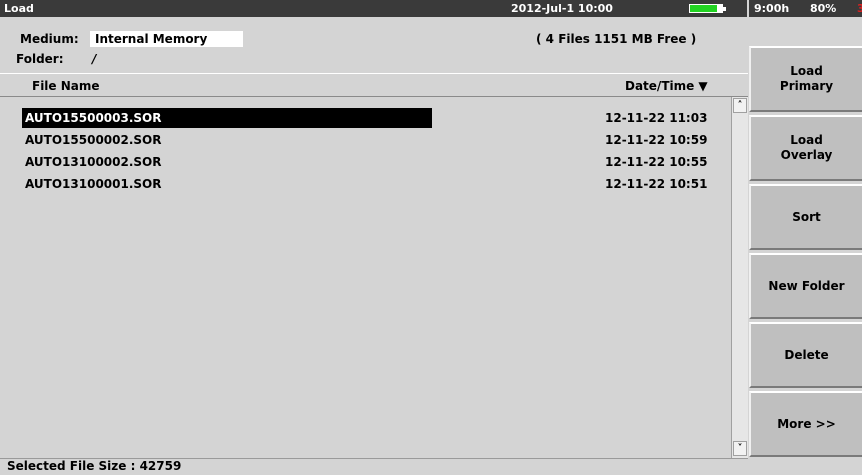 The width and height of the screenshot is (862, 475). What do you see at coordinates (94, 59) in the screenshot?
I see `folder-path: /` at bounding box center [94, 59].